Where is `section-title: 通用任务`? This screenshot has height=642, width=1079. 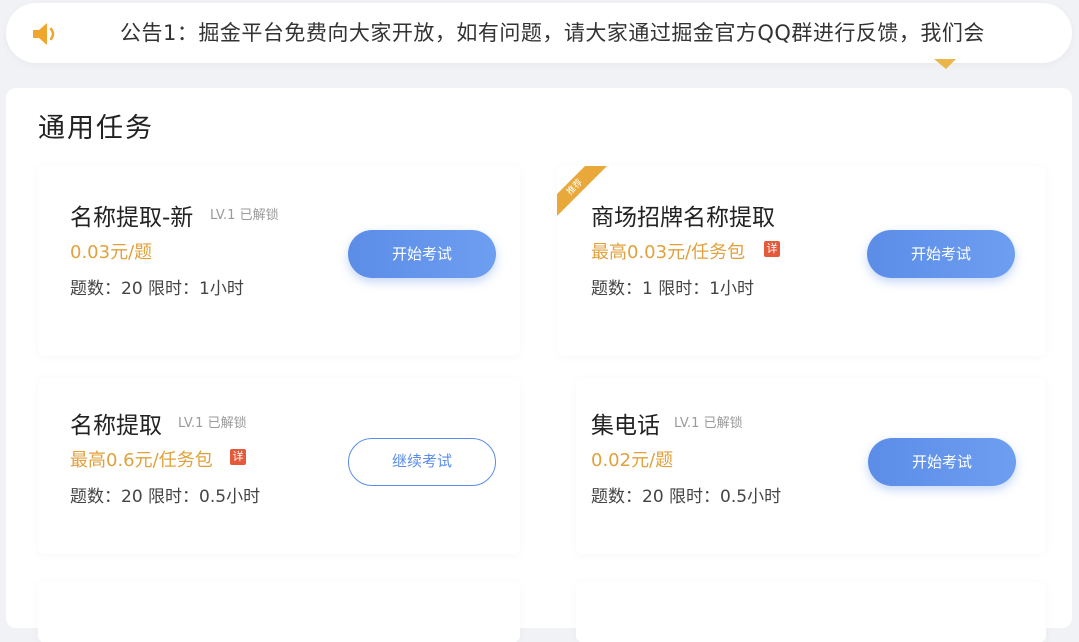 section-title: 通用任务 is located at coordinates (96, 128).